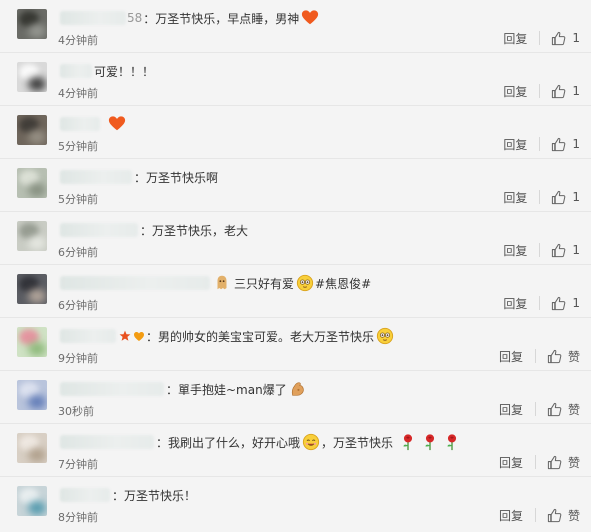  Describe the element at coordinates (221, 18) in the screenshot. I see `comment-text: ：万圣节快乐，早点睡，男神` at that location.